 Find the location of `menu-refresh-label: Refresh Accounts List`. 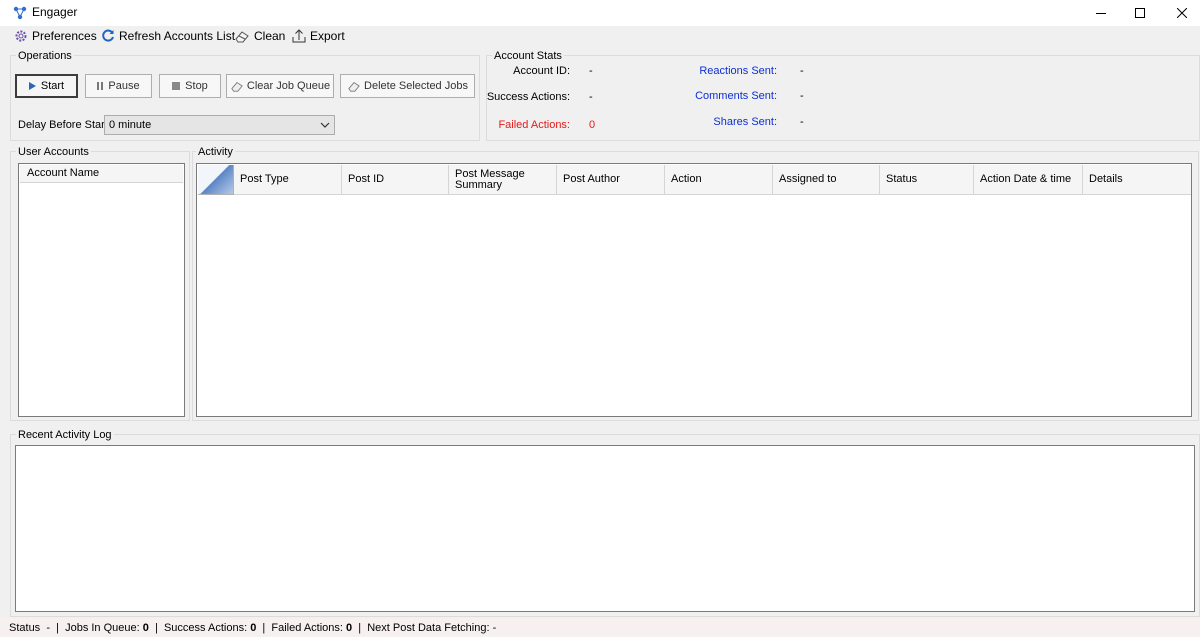

menu-refresh-label: Refresh Accounts List is located at coordinates (177, 36).